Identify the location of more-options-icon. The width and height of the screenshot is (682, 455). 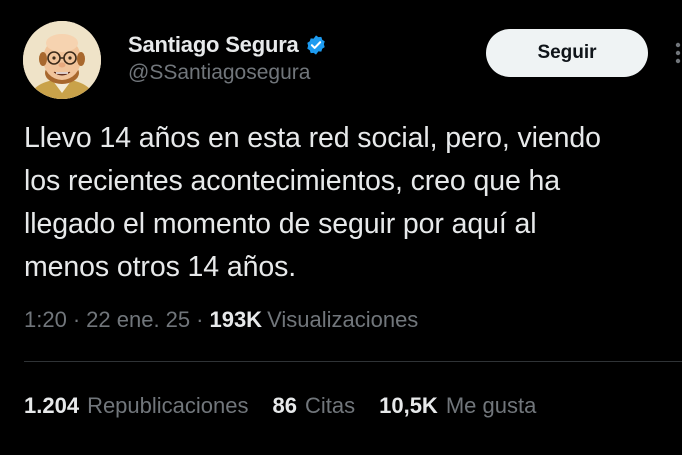
(677, 53).